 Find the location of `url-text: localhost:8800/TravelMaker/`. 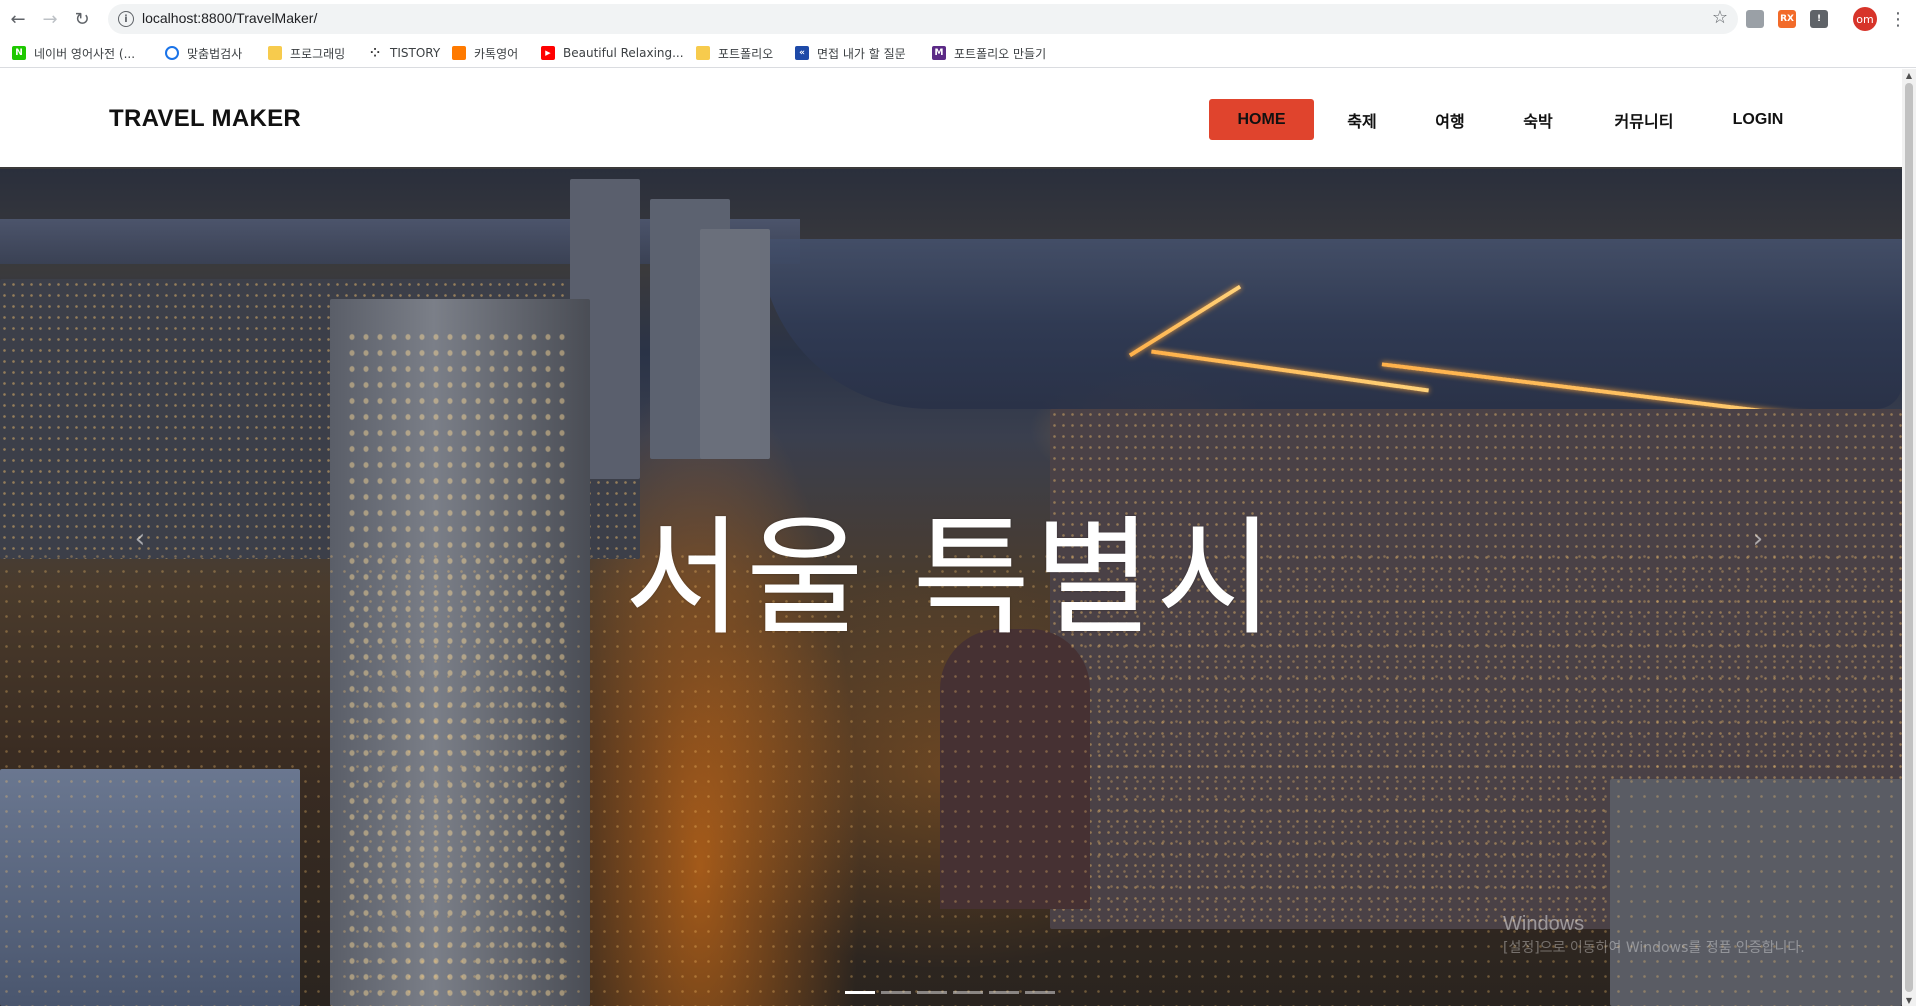

url-text: localhost:8800/TravelMaker/ is located at coordinates (229, 18).